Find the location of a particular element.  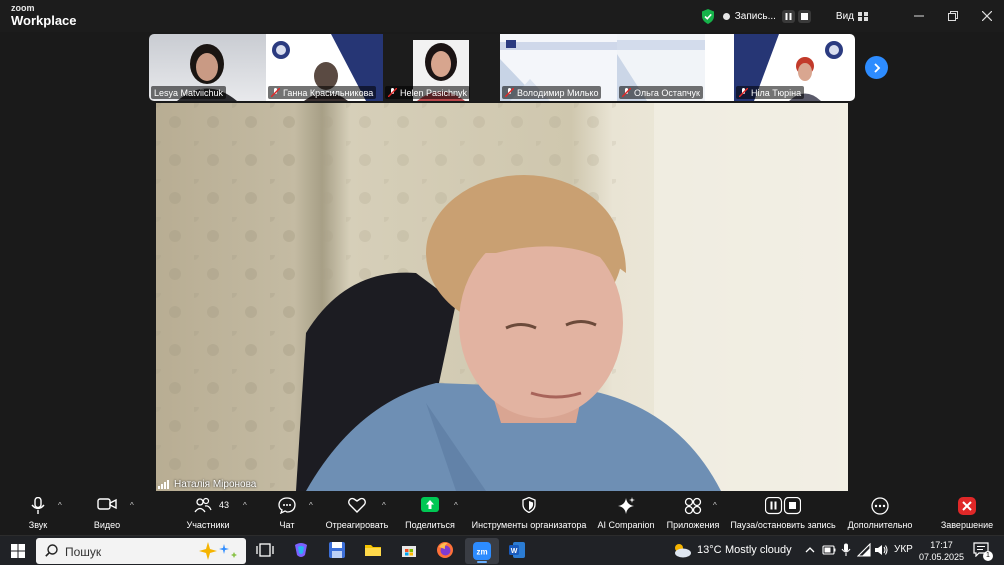

end-meeting-label: Завершение is located at coordinates (967, 525).